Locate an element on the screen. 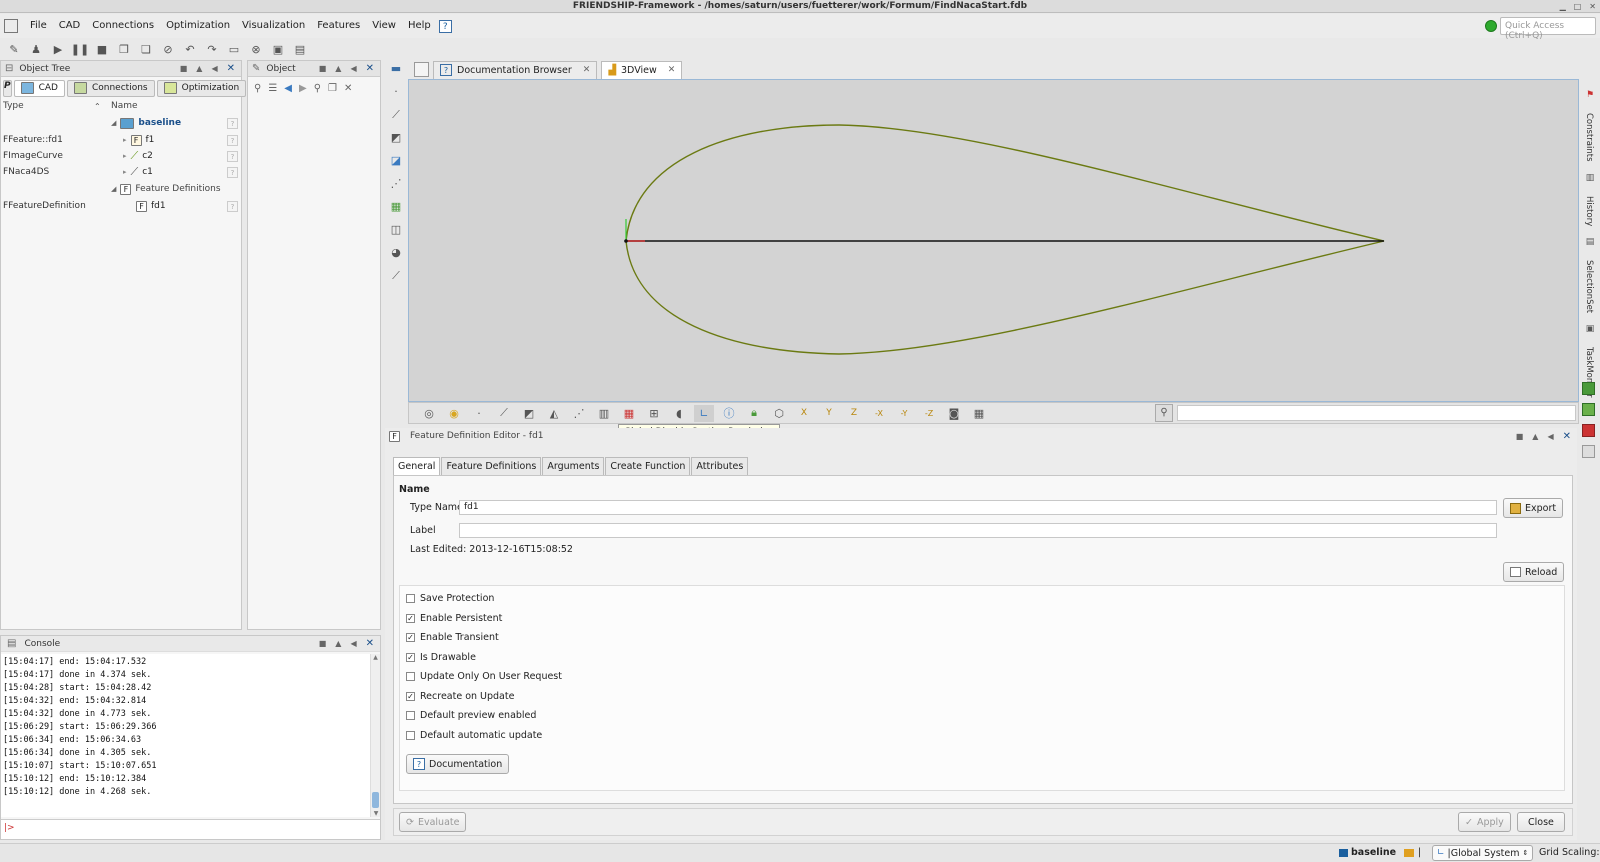 The width and height of the screenshot is (1600, 862). is-drawable-checkbox: ✓ is located at coordinates (410, 657).